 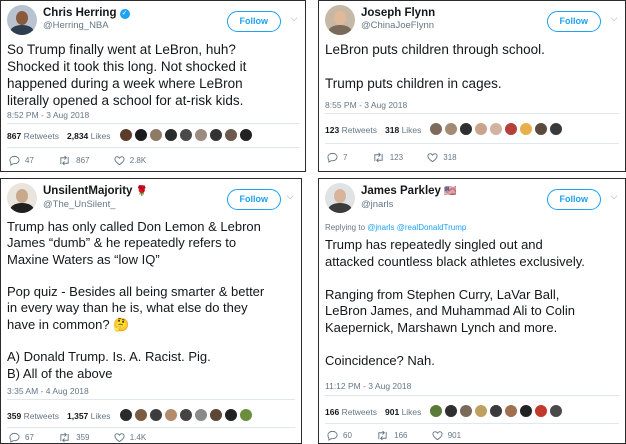 What do you see at coordinates (14, 416) in the screenshot?
I see `retweets-count: 359` at bounding box center [14, 416].